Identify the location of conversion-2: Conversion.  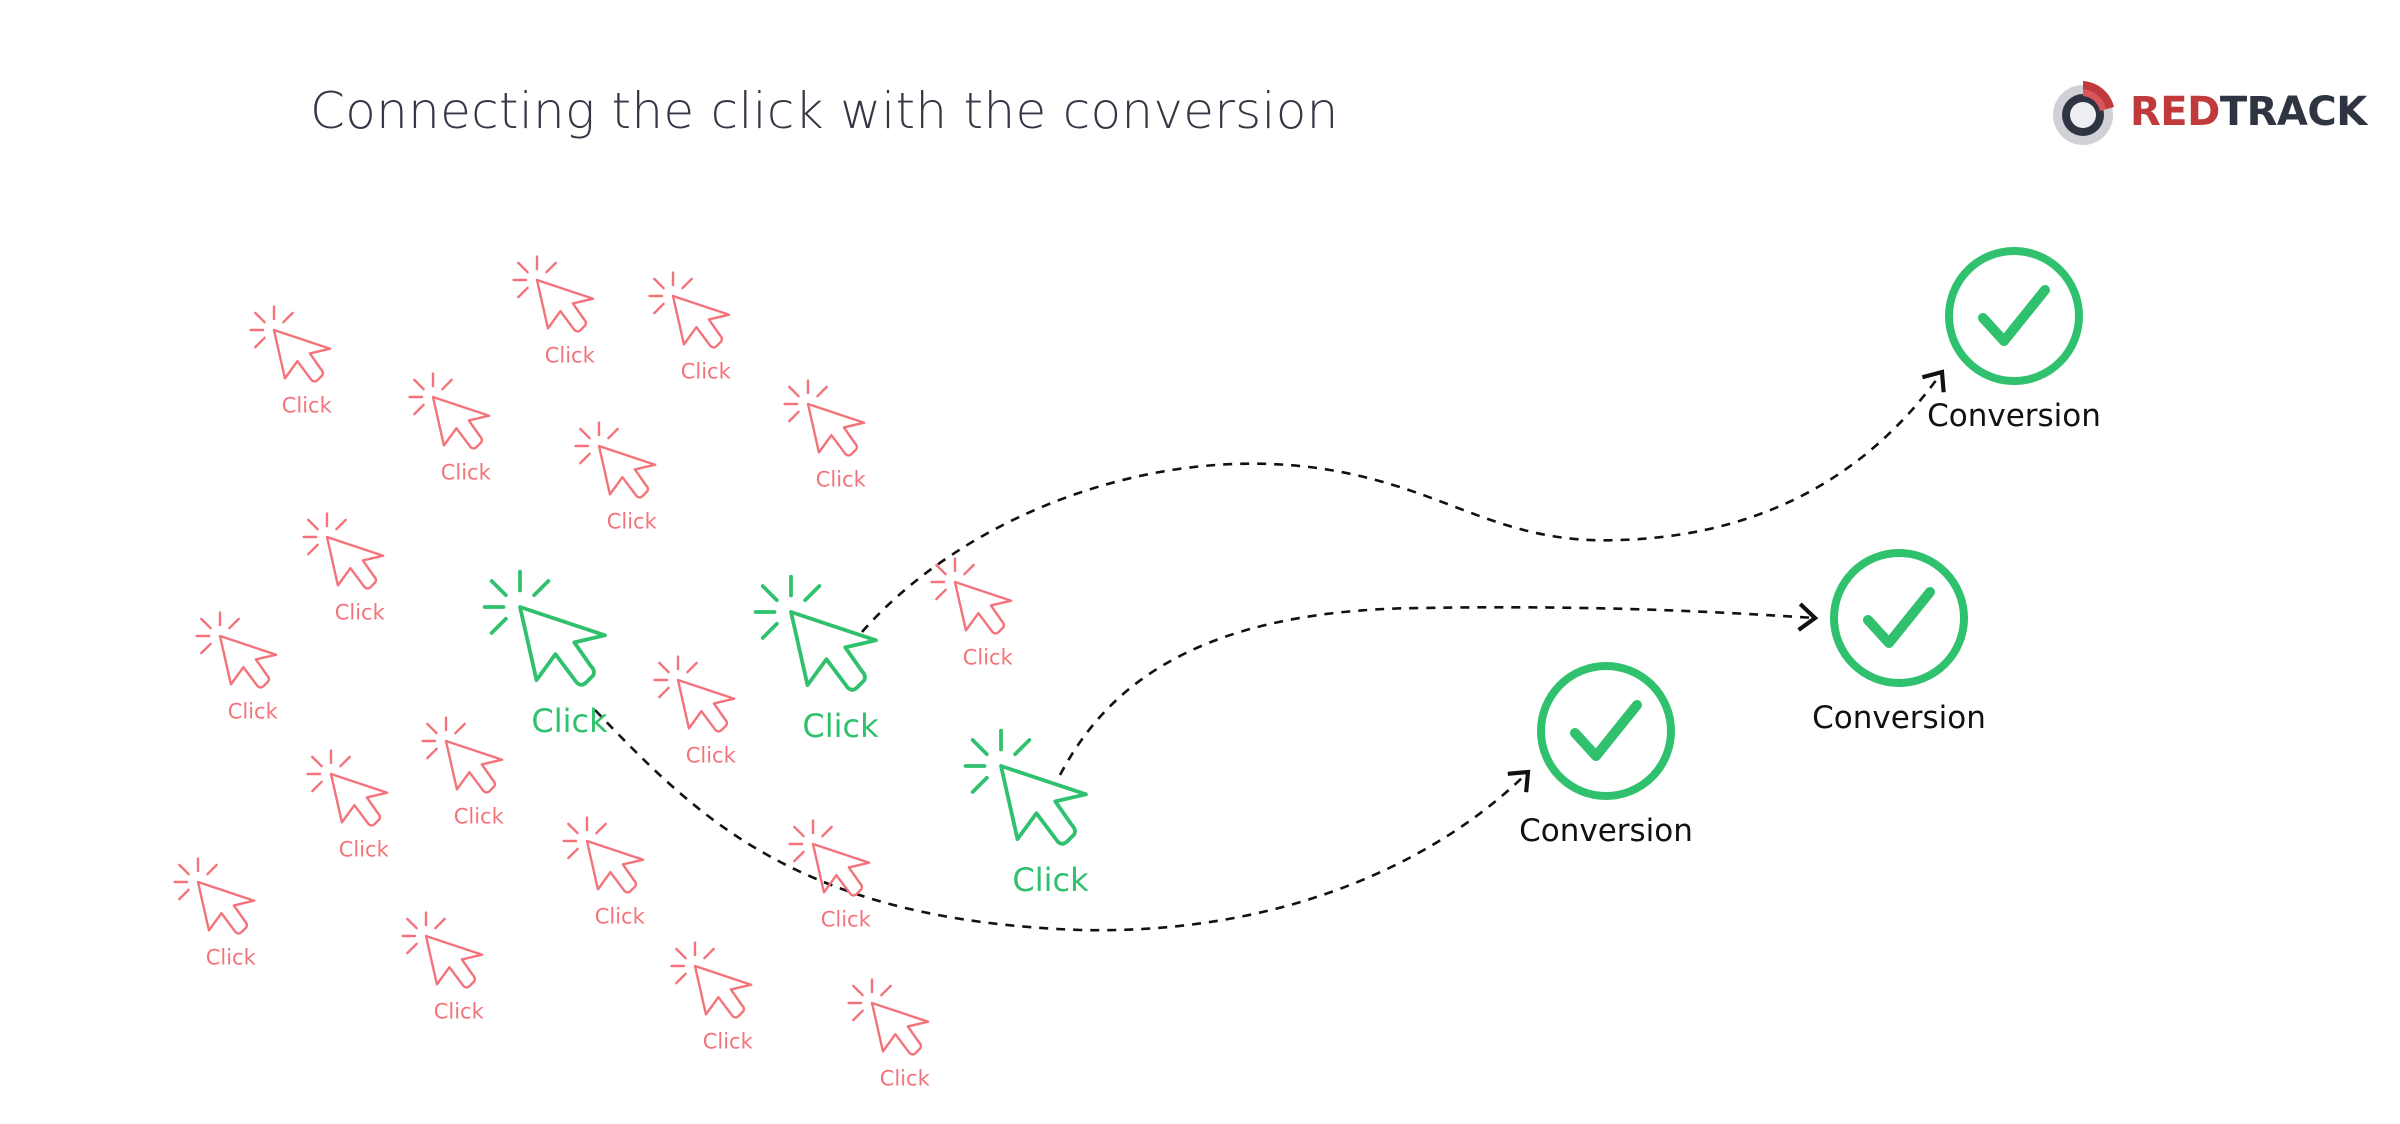
(1899, 642).